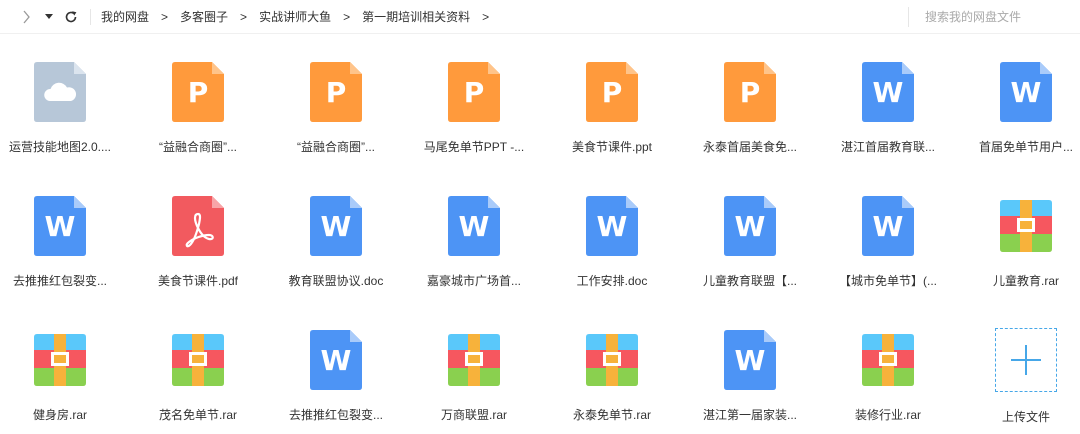  I want to click on file-item: 永泰免单节.rar, so click(612, 376).